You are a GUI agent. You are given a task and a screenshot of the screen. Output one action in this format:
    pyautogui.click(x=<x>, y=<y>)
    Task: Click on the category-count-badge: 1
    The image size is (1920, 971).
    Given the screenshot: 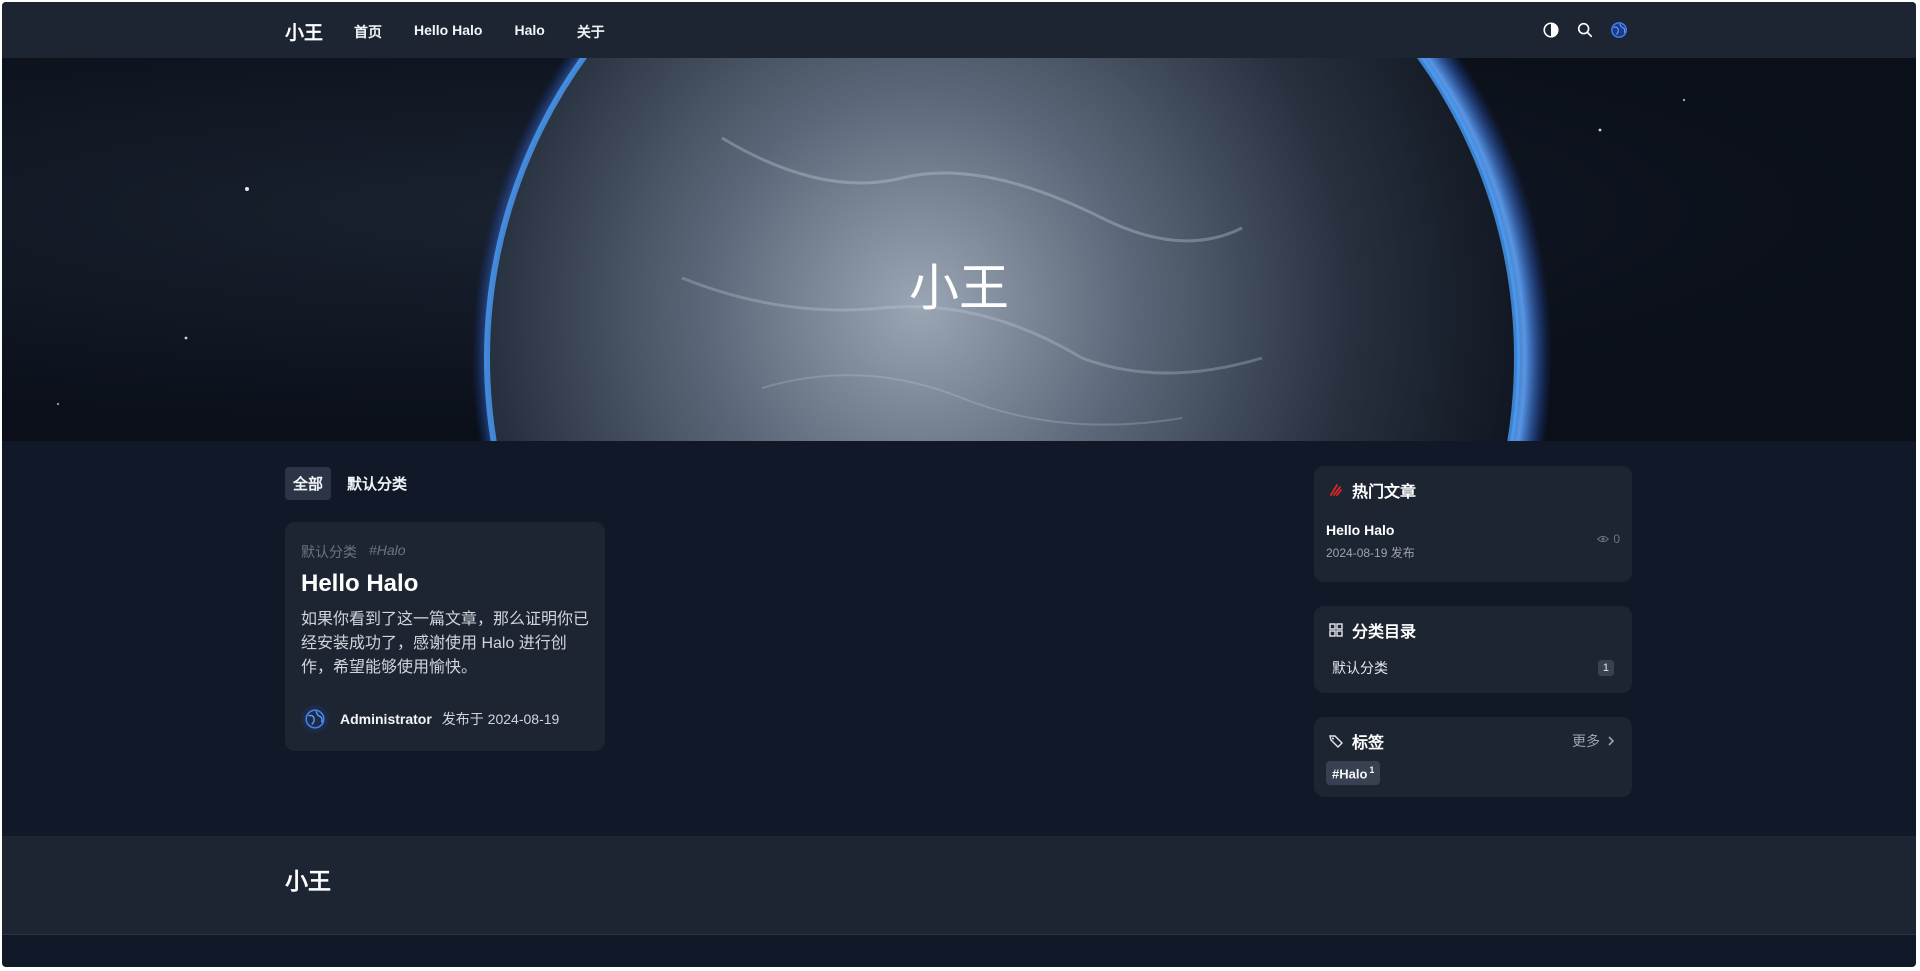 What is the action you would take?
    pyautogui.click(x=1605, y=668)
    